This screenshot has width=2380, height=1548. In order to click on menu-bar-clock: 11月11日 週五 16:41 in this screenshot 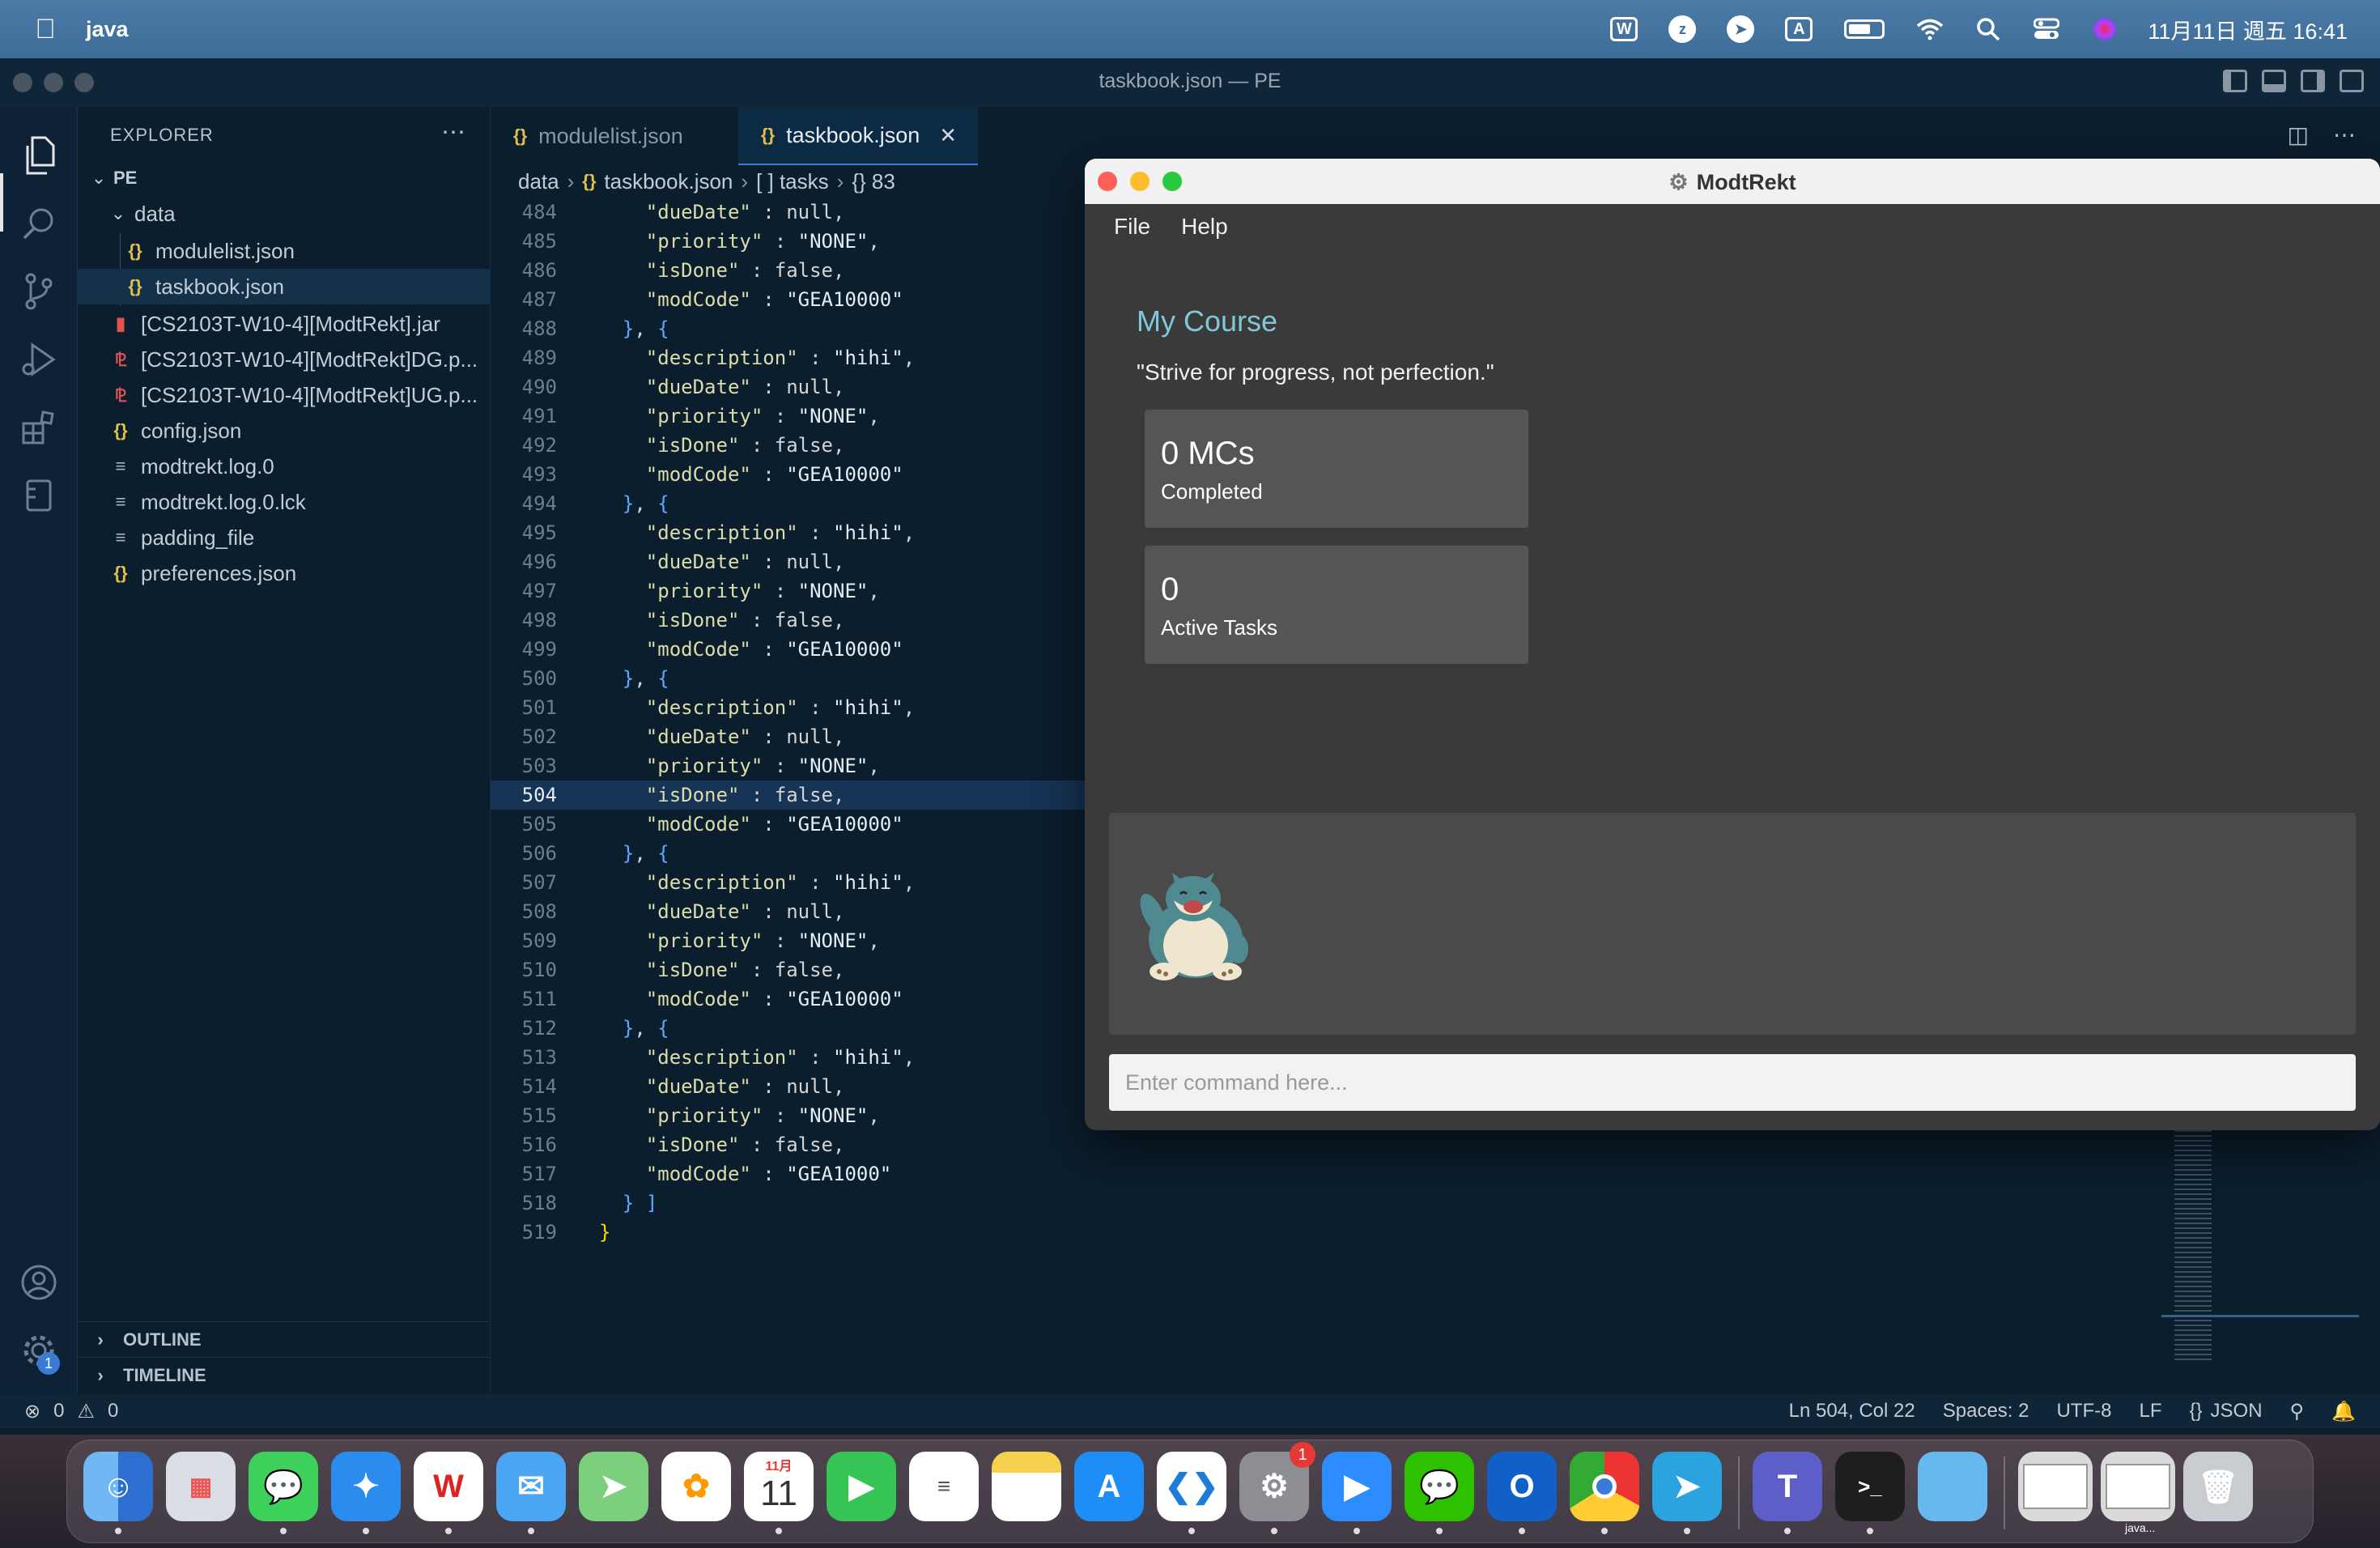, I will do `click(2248, 29)`.